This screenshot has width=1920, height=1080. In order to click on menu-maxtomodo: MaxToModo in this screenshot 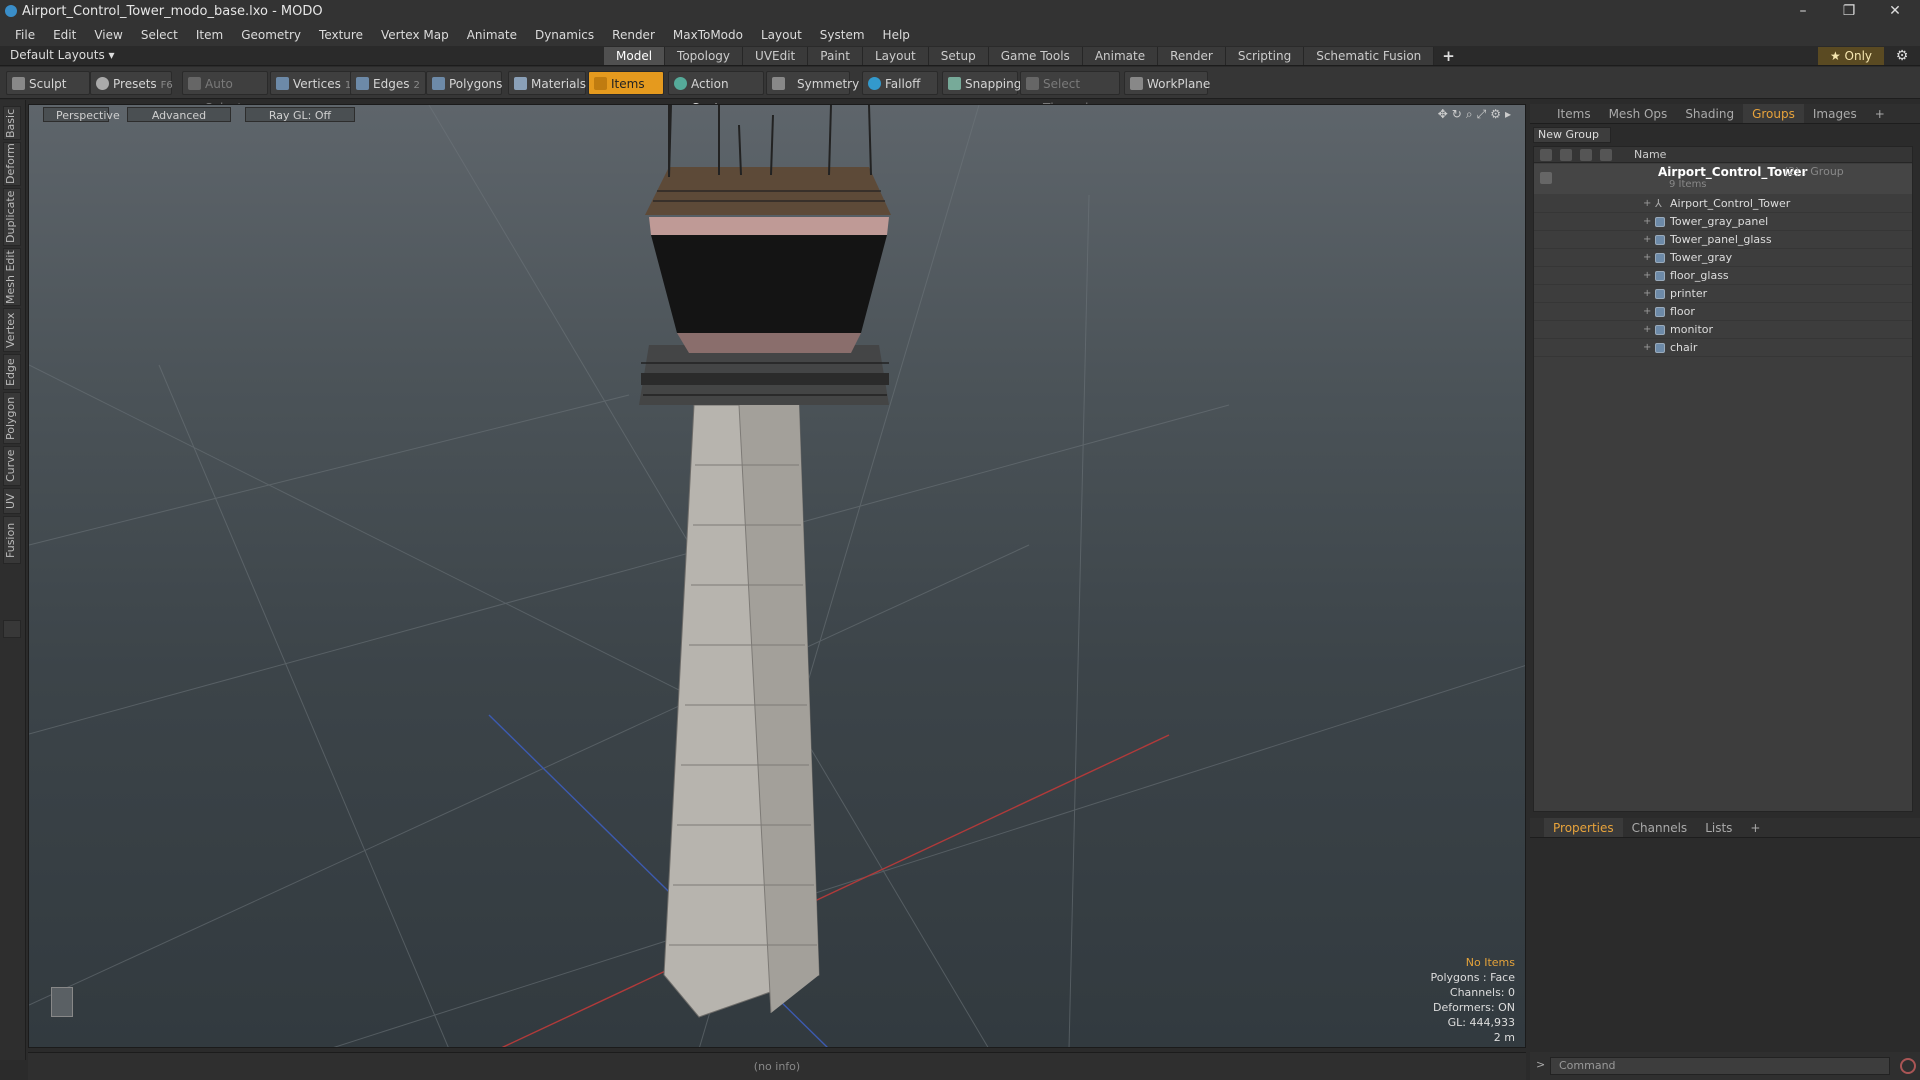, I will do `click(708, 35)`.